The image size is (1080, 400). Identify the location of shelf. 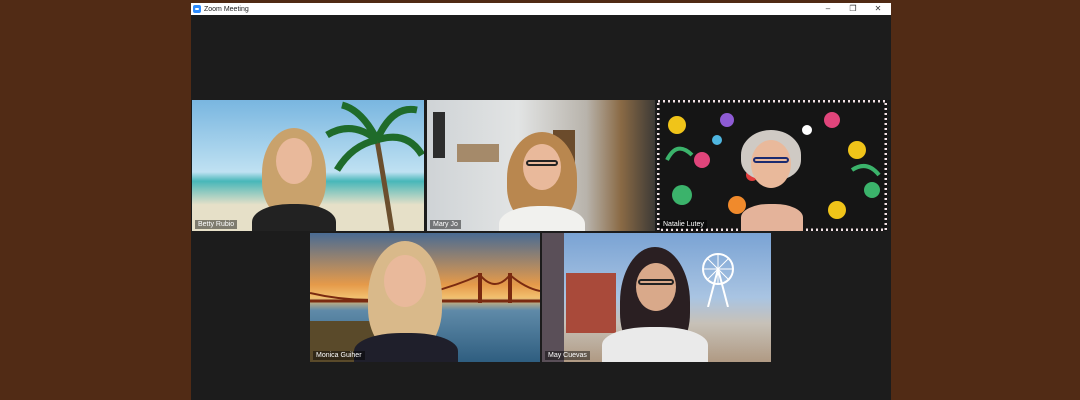
(478, 153).